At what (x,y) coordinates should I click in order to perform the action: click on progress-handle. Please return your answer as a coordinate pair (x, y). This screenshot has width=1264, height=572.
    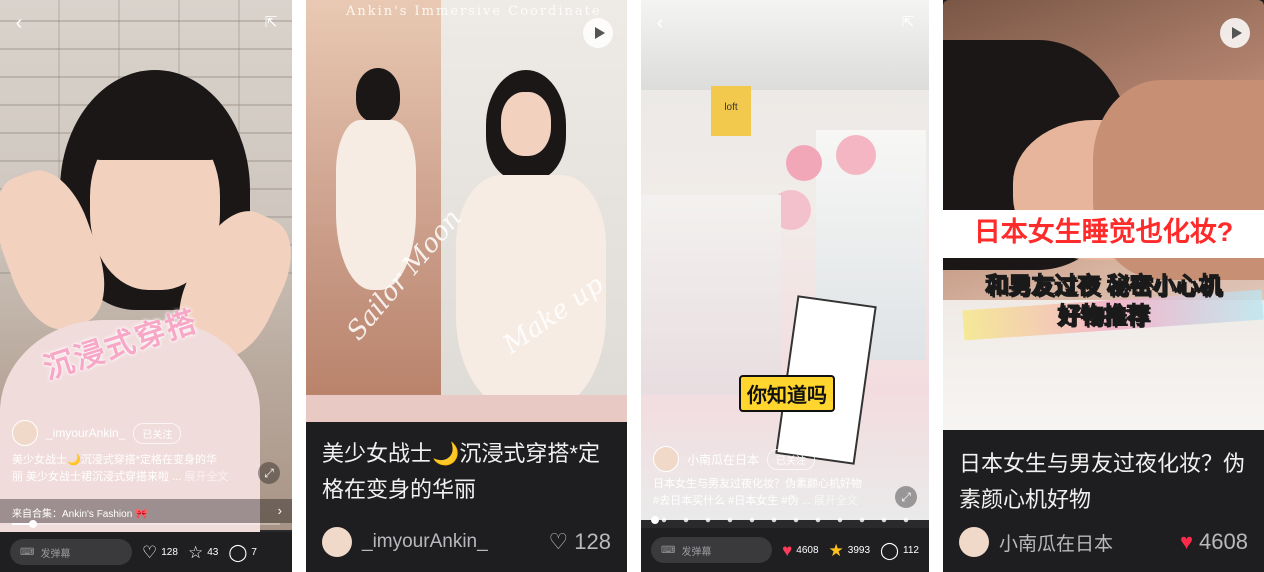
    Looking at the image, I should click on (655, 520).